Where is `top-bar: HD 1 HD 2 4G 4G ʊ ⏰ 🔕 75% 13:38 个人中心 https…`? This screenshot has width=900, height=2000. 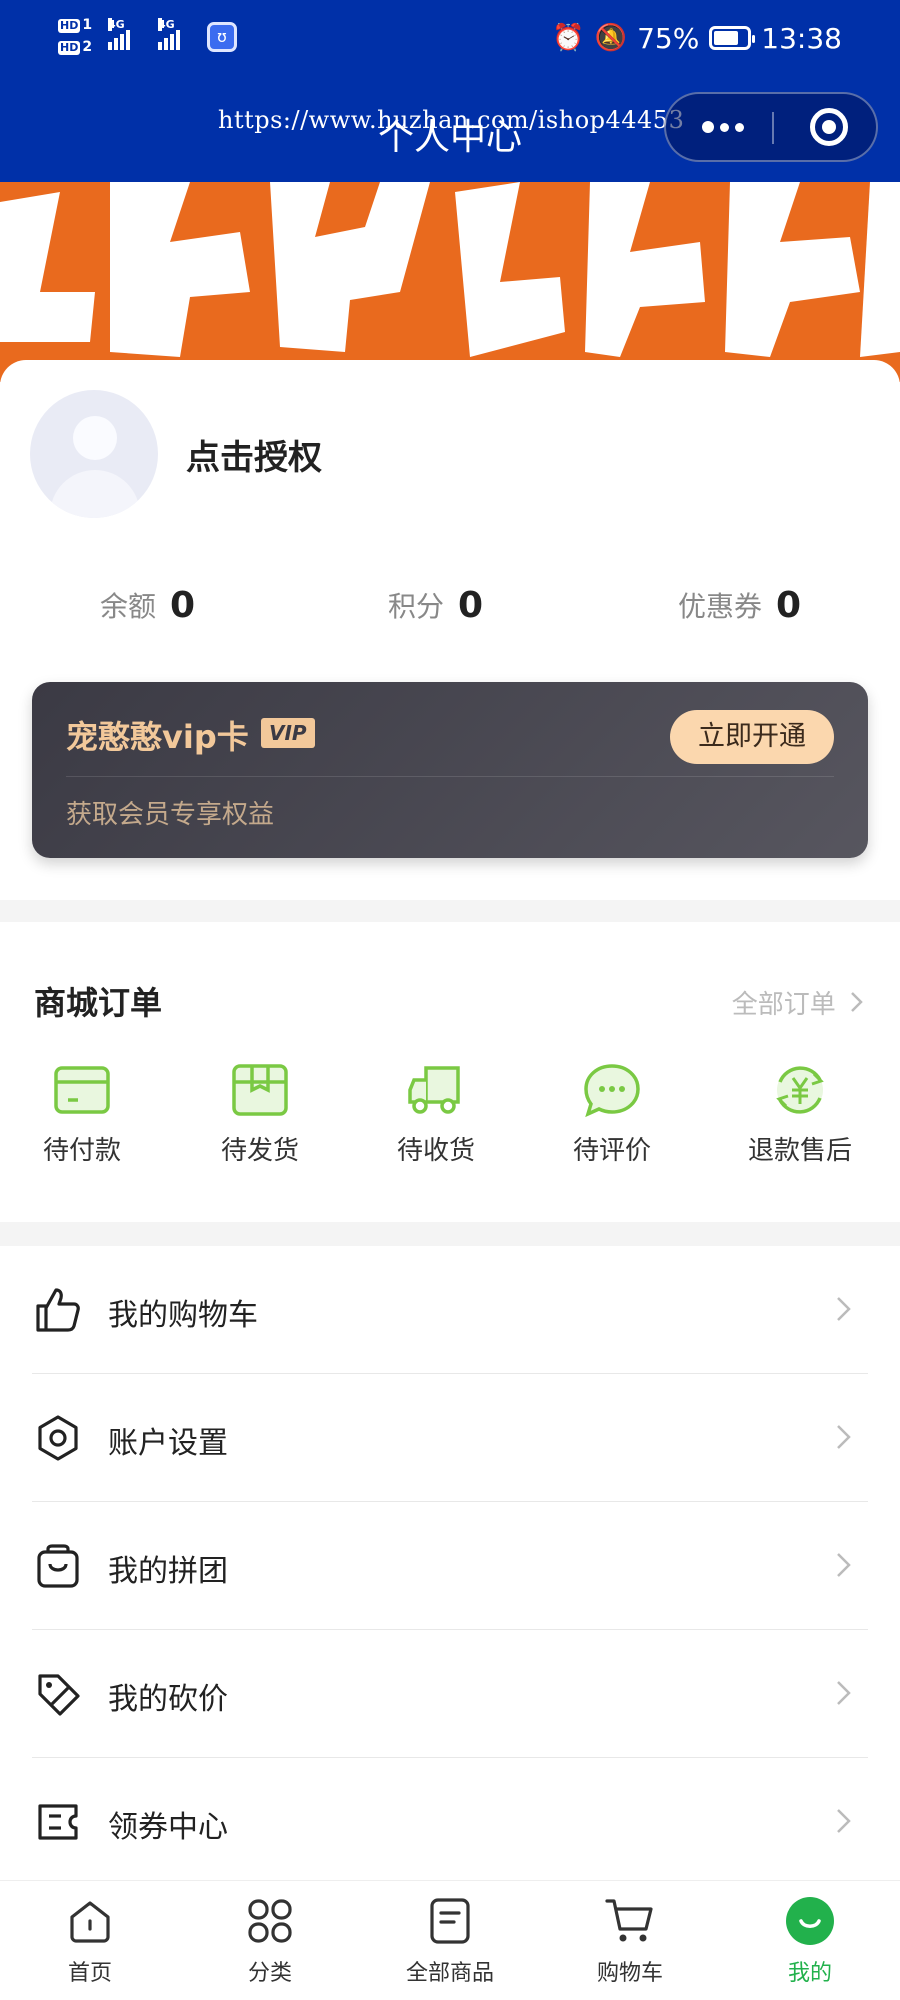 top-bar: HD 1 HD 2 4G 4G ʊ ⏰ 🔕 75% 13:38 个人中心 https… is located at coordinates (450, 91).